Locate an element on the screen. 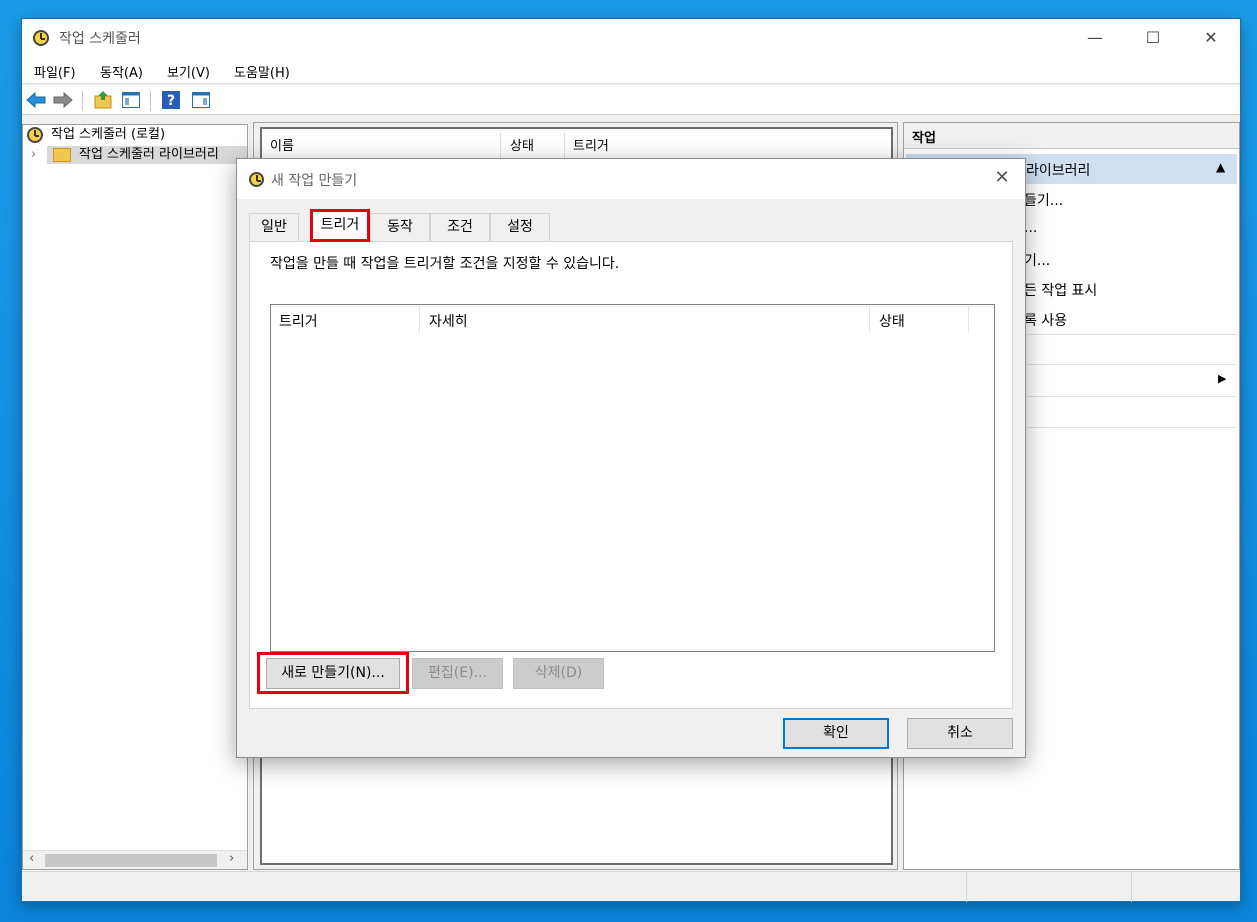 Image resolution: width=1257 pixels, height=922 pixels. scroll-left-arrow-icon: ‹ is located at coordinates (31, 858).